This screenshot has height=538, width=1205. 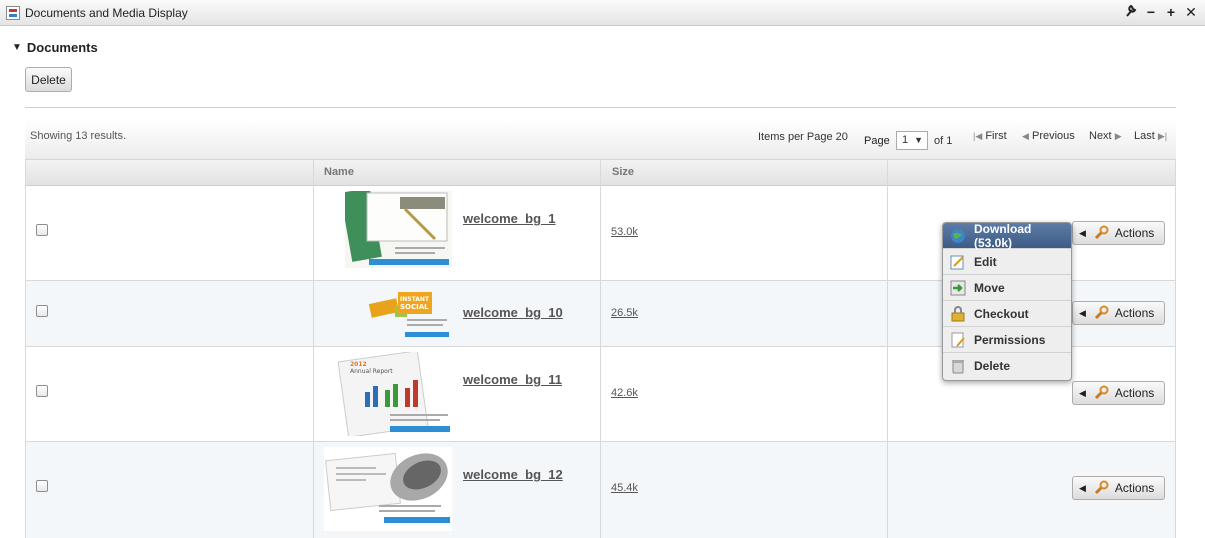 I want to click on previous-page-link: ◀ Previous, so click(x=1048, y=136).